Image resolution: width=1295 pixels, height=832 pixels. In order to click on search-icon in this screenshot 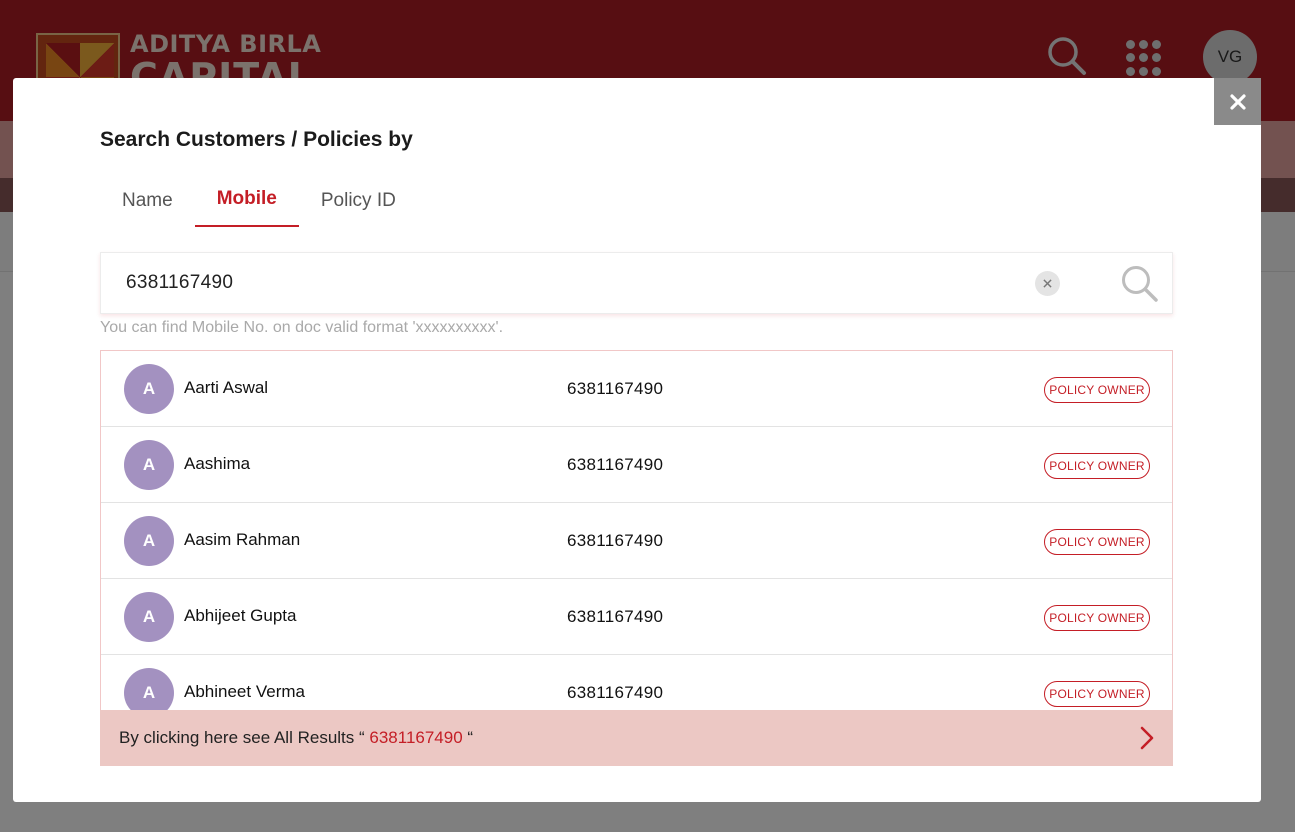, I will do `click(1140, 284)`.